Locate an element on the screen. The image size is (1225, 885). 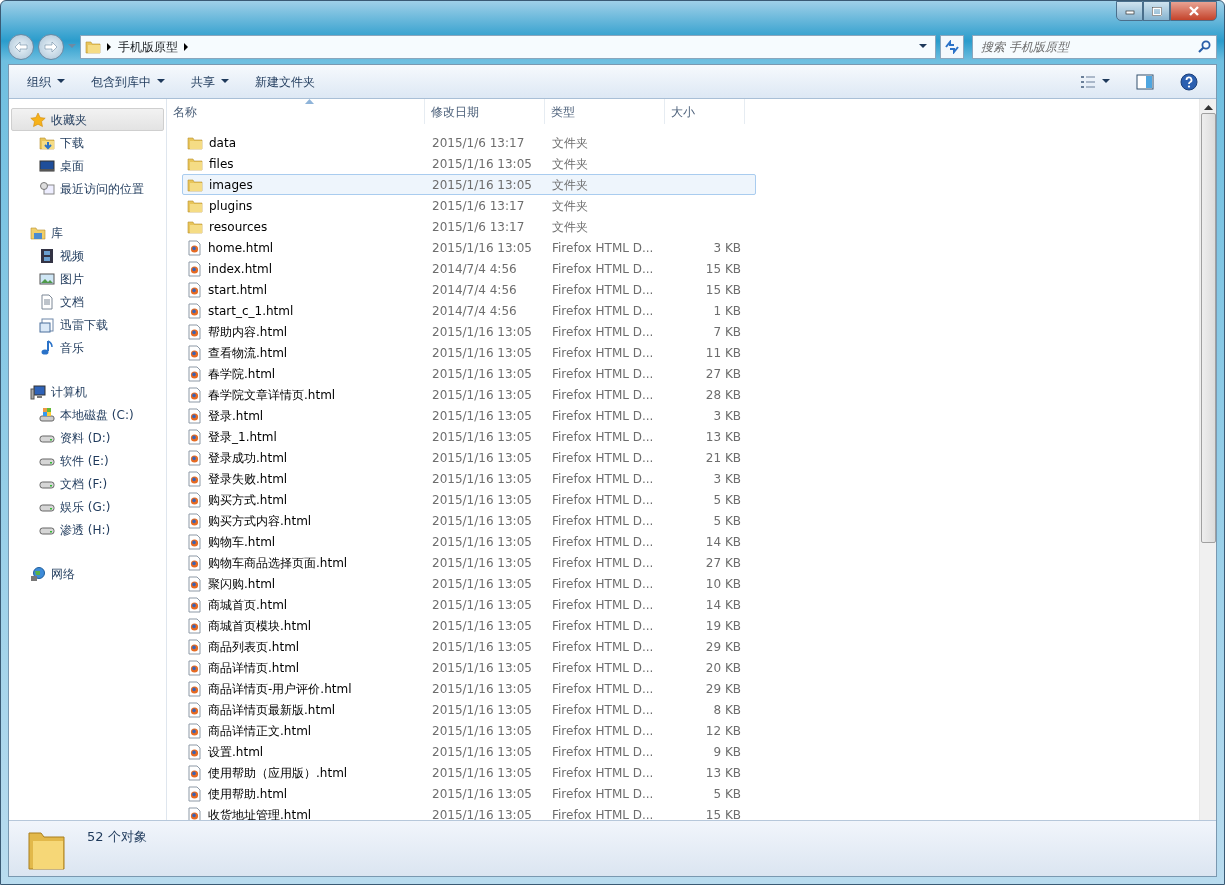
sidebar-item: 最近访问的位置 is located at coordinates (87, 188).